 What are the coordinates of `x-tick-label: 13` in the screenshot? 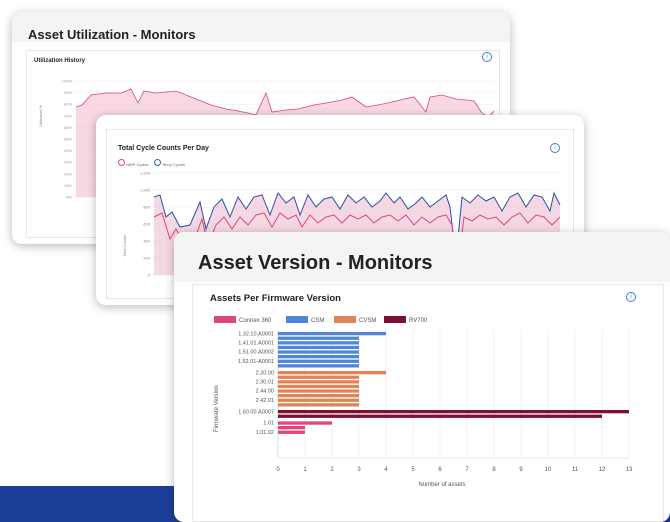 It's located at (629, 470).